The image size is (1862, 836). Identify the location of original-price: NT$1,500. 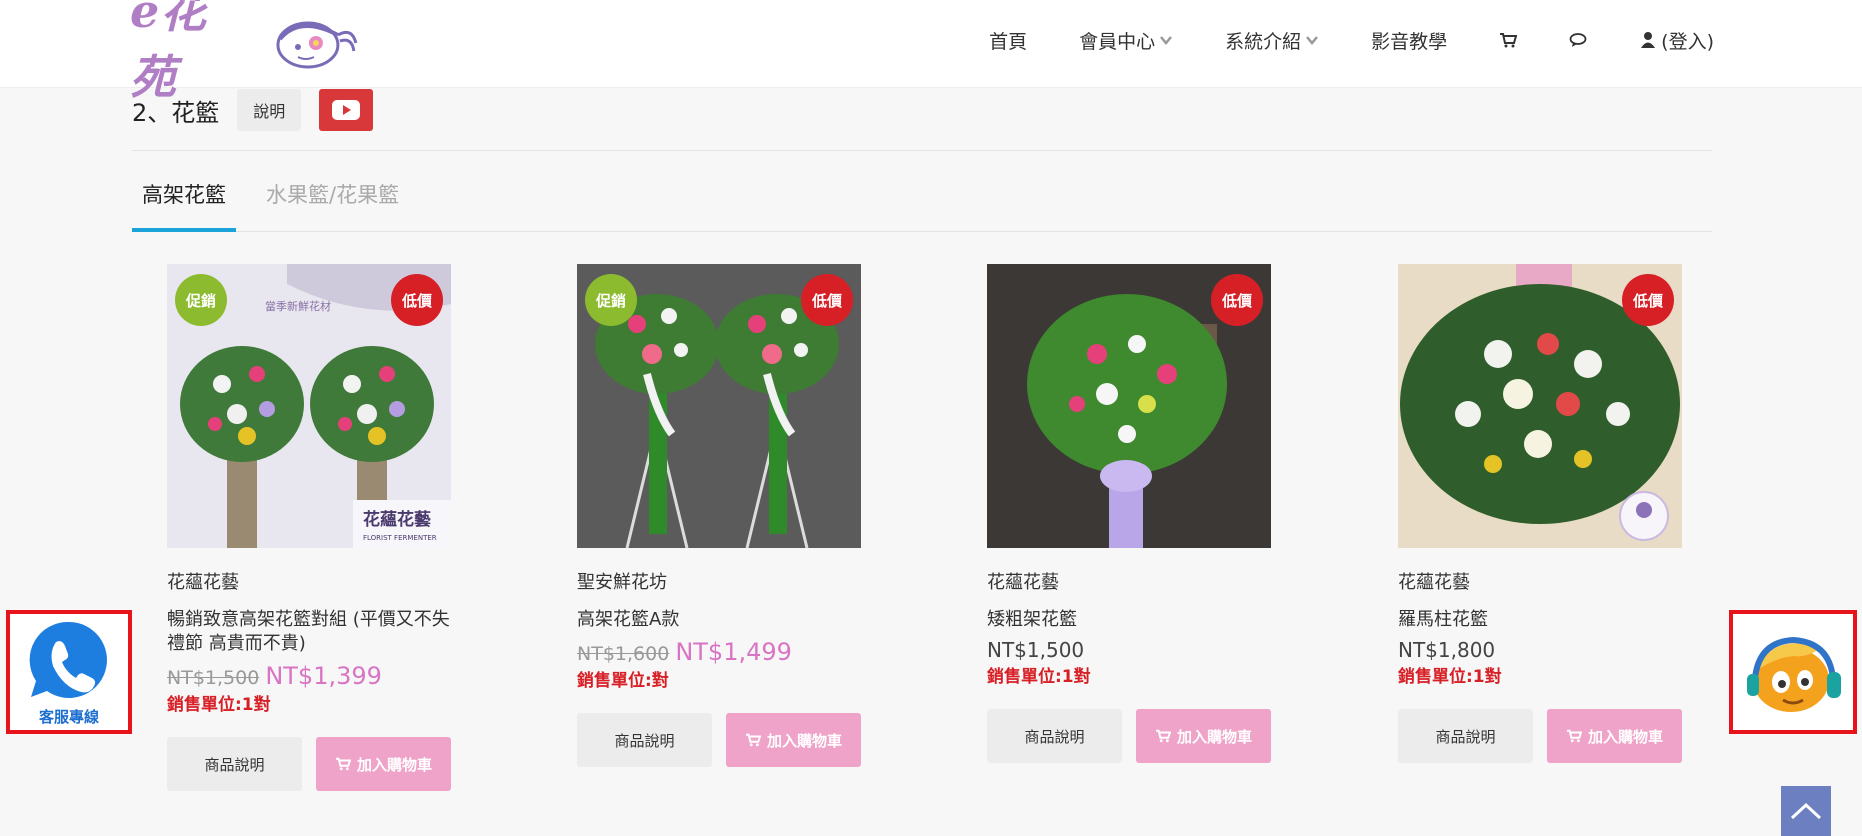
(213, 678).